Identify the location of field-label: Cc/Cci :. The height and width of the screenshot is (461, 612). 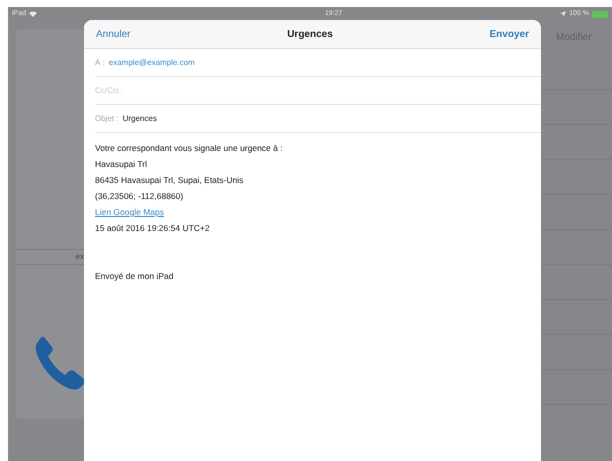
(109, 90).